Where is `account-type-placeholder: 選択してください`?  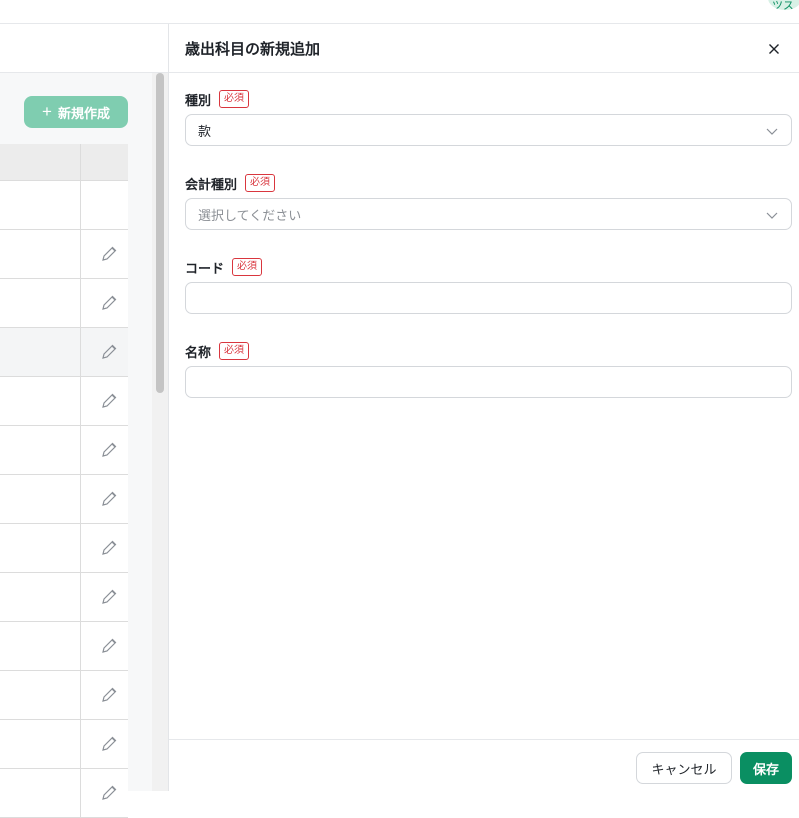
account-type-placeholder: 選択してください is located at coordinates (250, 216).